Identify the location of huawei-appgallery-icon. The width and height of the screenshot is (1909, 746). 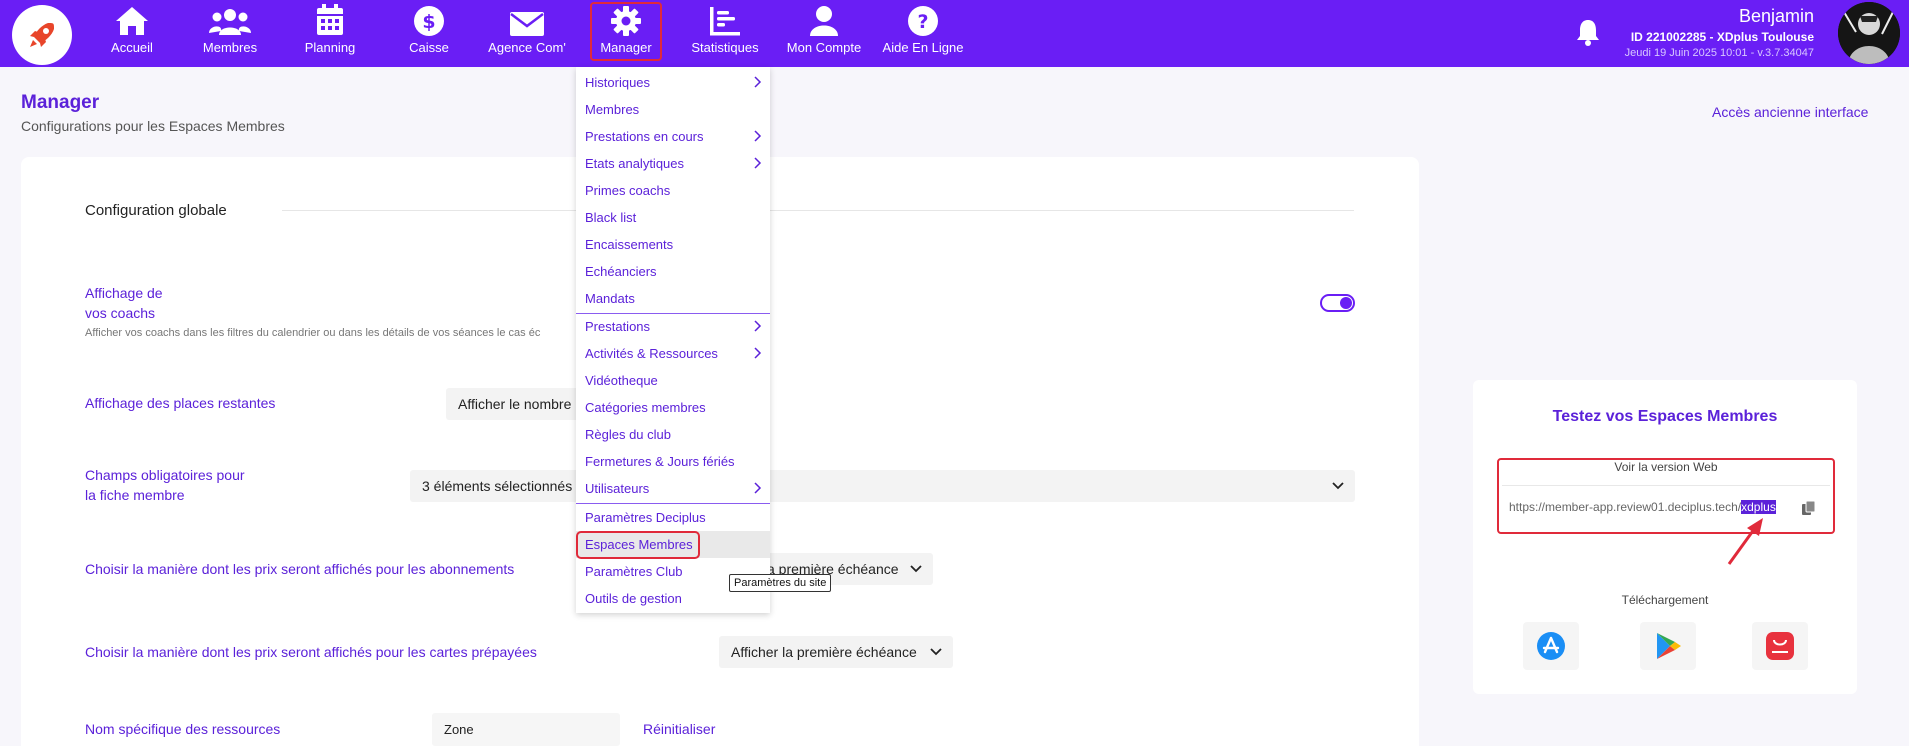
(1780, 646).